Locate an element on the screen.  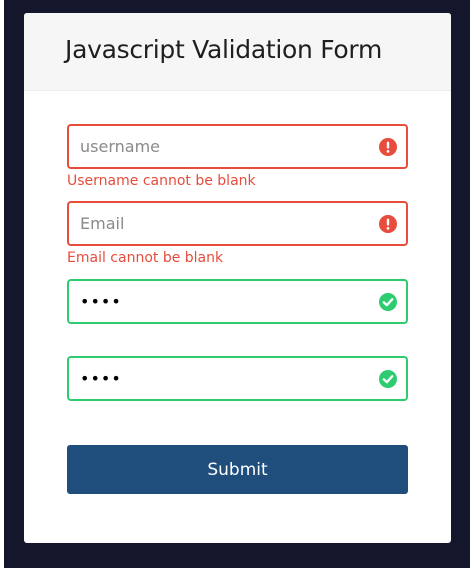
form-title: Javascript Validation Form is located at coordinates (223, 49).